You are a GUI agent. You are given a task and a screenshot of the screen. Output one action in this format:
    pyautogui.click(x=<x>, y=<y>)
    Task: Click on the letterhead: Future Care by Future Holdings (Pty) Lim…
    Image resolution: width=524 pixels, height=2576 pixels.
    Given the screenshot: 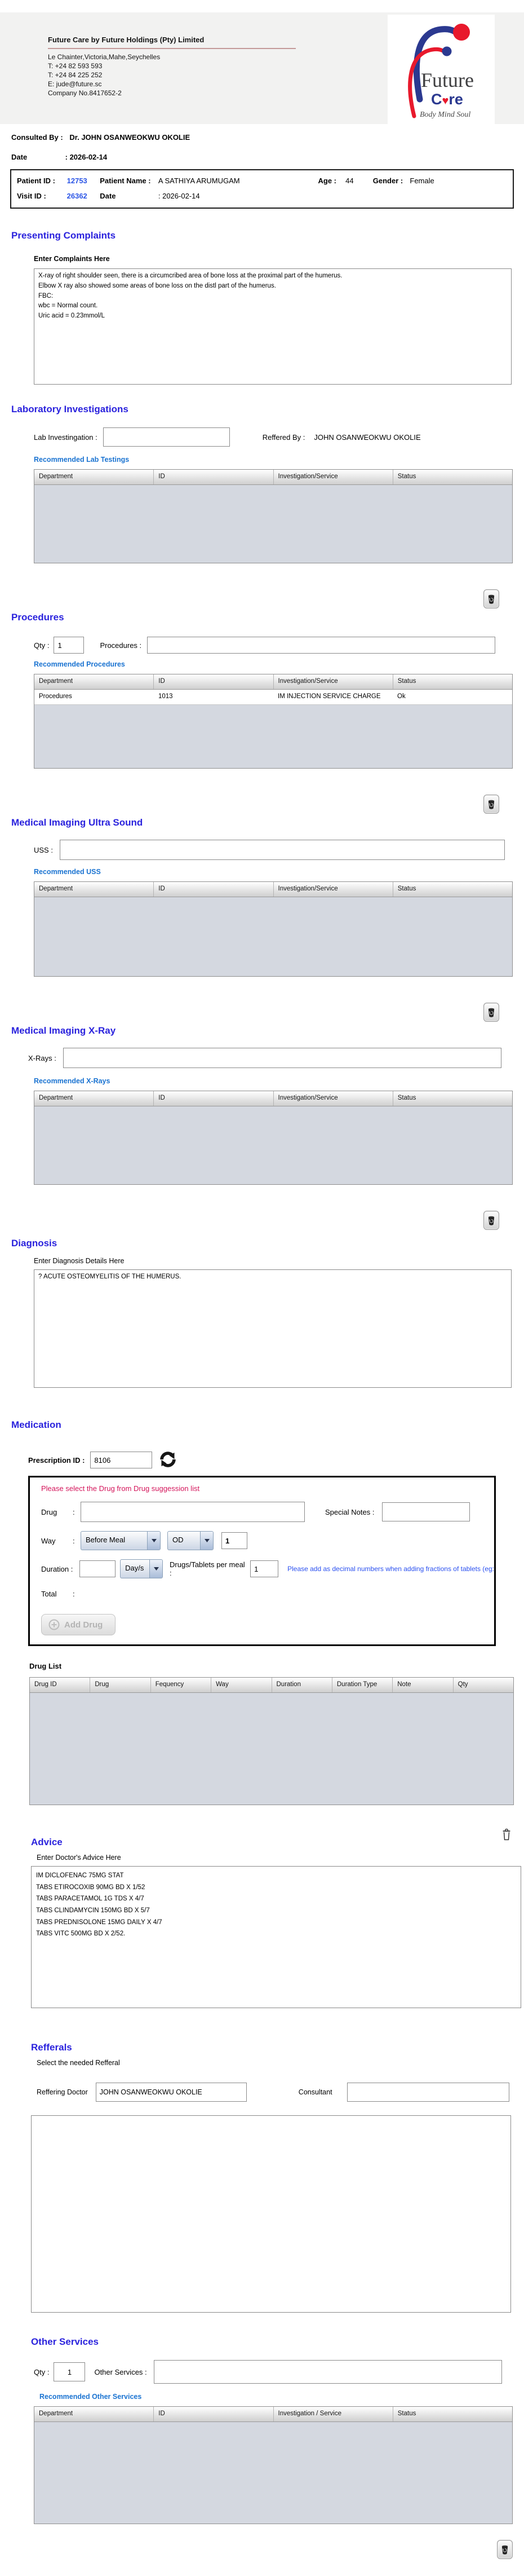 What is the action you would take?
    pyautogui.click(x=262, y=68)
    